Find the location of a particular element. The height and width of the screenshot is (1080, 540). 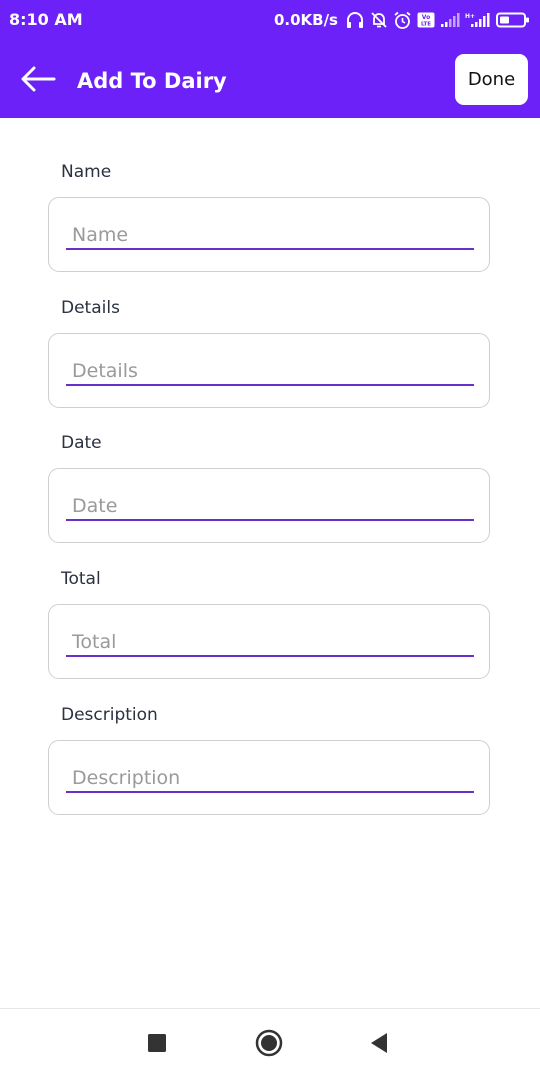

back-button is located at coordinates (38, 81).